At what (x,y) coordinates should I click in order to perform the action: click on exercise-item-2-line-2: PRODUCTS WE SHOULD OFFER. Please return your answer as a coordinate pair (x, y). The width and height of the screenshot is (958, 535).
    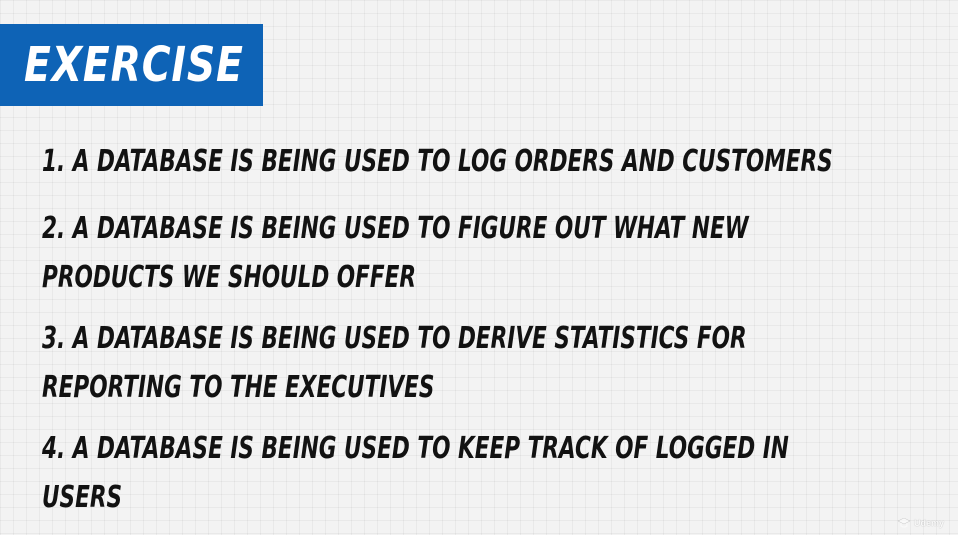
    Looking at the image, I should click on (229, 277).